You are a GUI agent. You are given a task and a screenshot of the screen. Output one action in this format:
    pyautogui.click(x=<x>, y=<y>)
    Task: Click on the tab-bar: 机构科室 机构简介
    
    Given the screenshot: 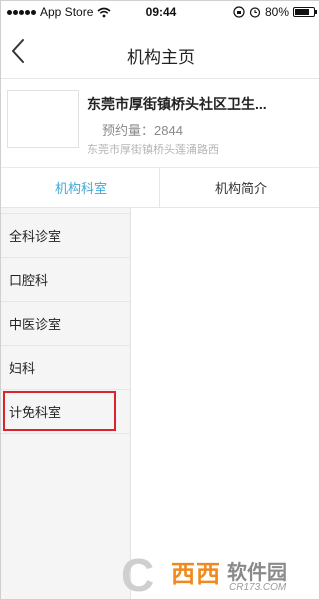 What is the action you would take?
    pyautogui.click(x=160, y=188)
    